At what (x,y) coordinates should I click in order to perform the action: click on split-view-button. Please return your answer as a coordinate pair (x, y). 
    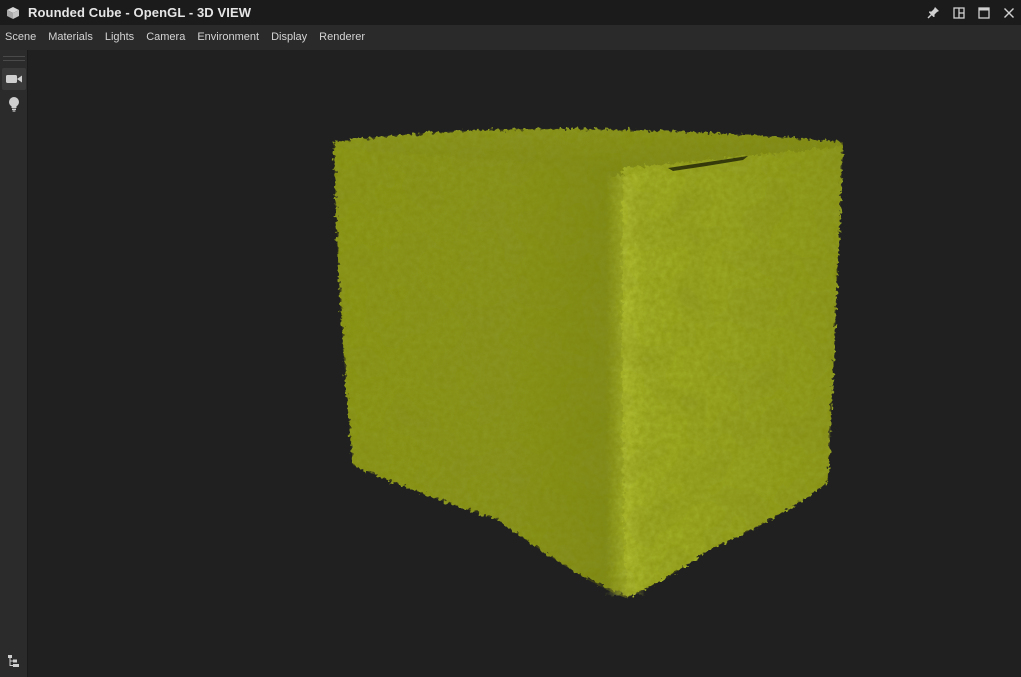
    Looking at the image, I should click on (958, 12).